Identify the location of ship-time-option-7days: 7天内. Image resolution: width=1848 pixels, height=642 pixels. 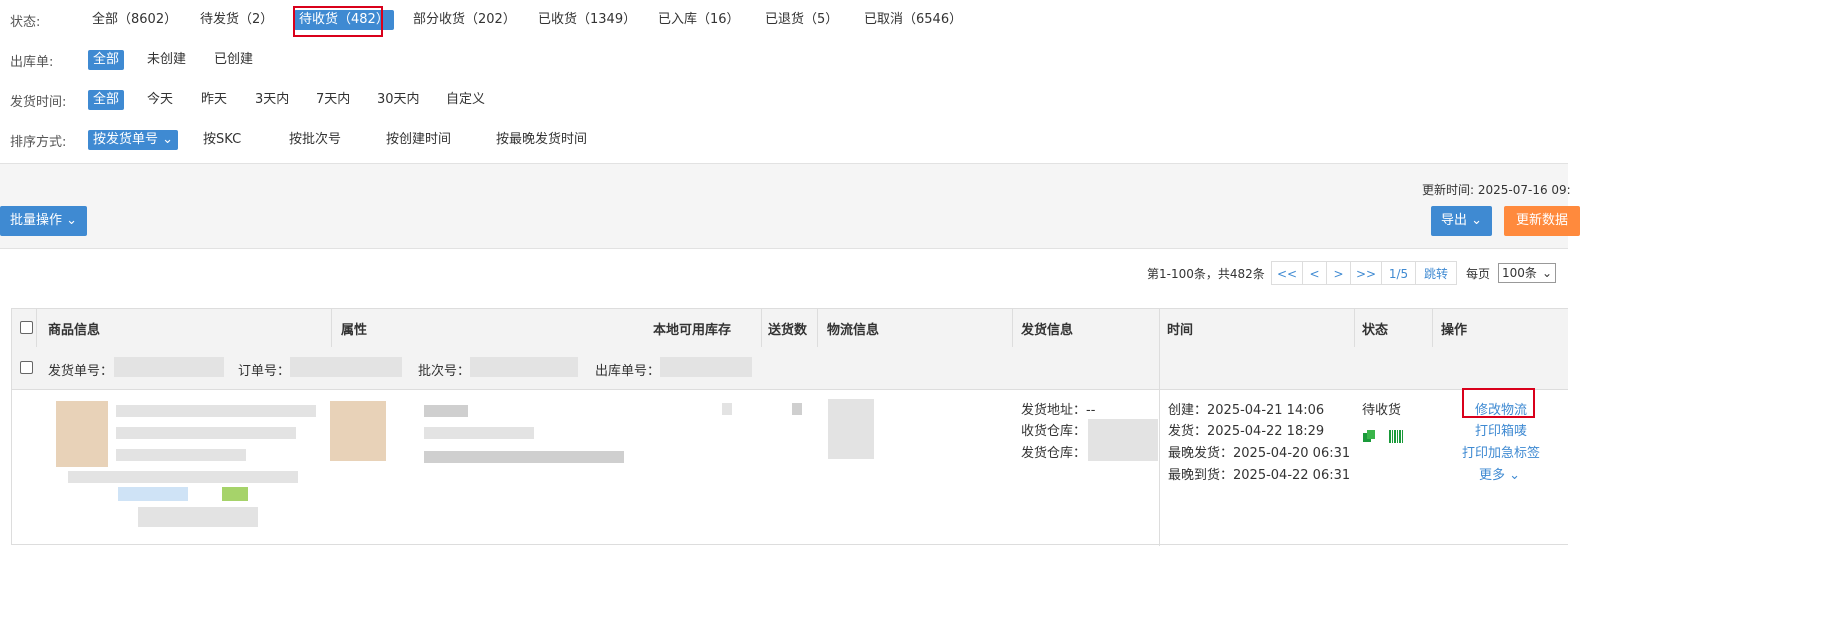
(333, 100).